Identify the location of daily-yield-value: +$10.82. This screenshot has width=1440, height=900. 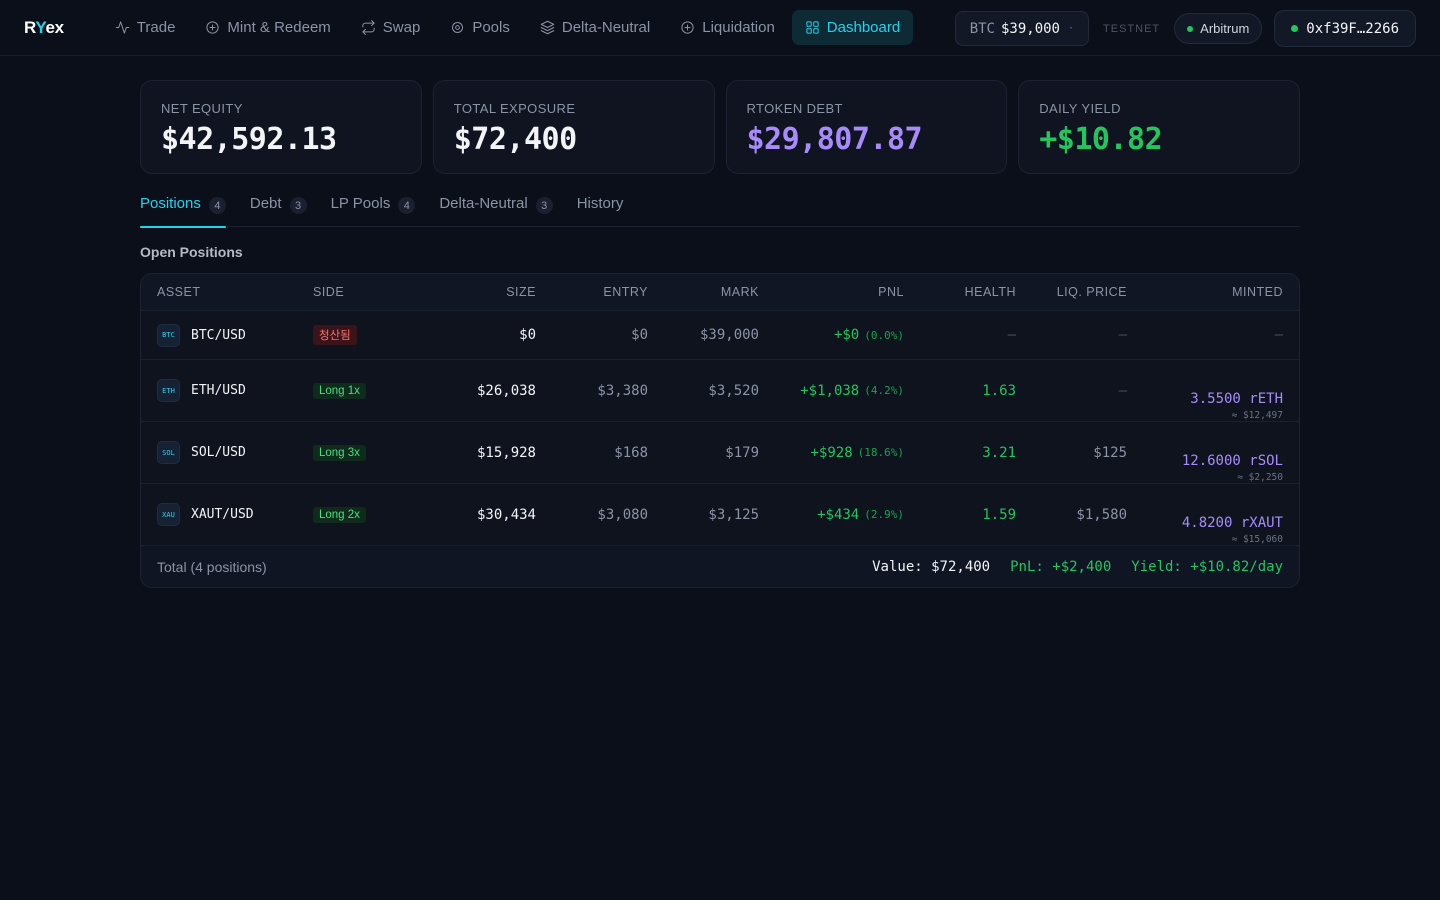
(1101, 139).